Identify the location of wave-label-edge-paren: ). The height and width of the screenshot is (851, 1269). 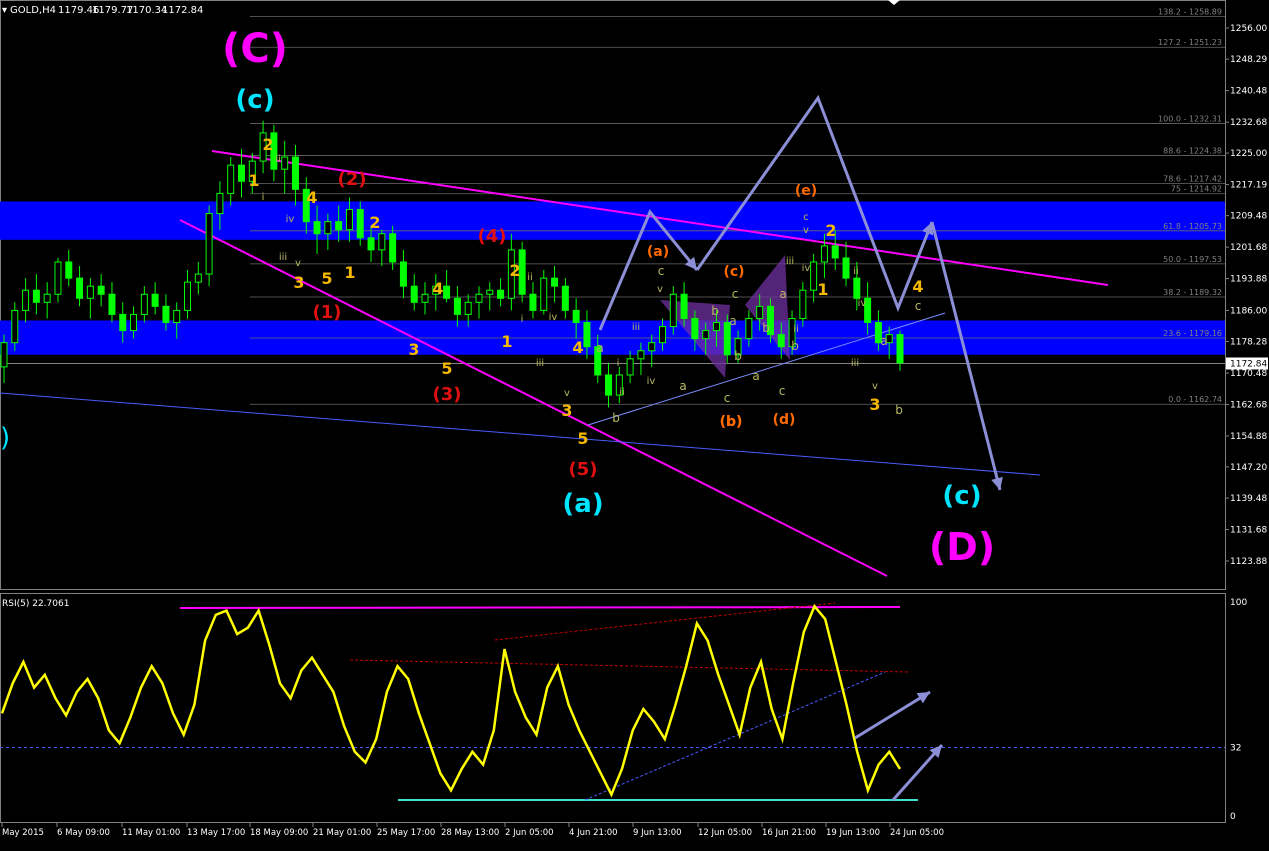
(5, 438).